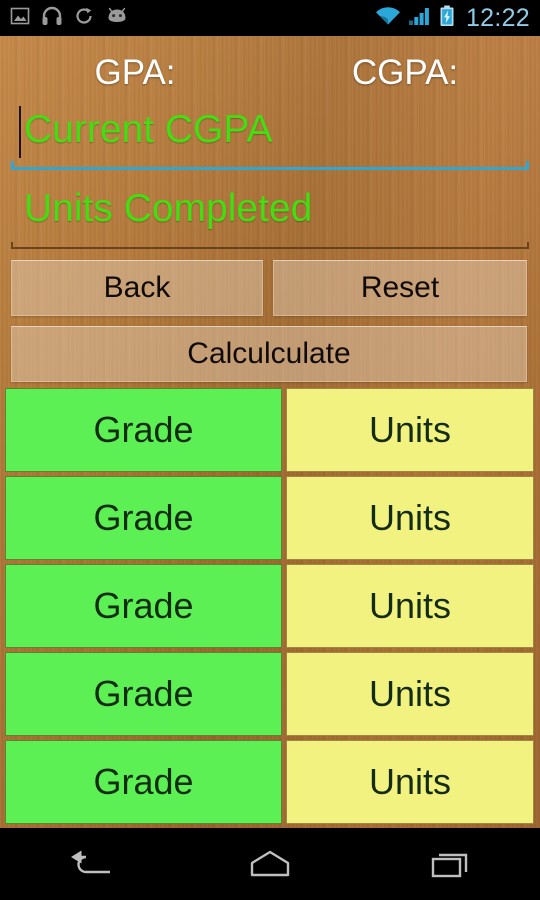  What do you see at coordinates (388, 18) in the screenshot?
I see `wifi-icon` at bounding box center [388, 18].